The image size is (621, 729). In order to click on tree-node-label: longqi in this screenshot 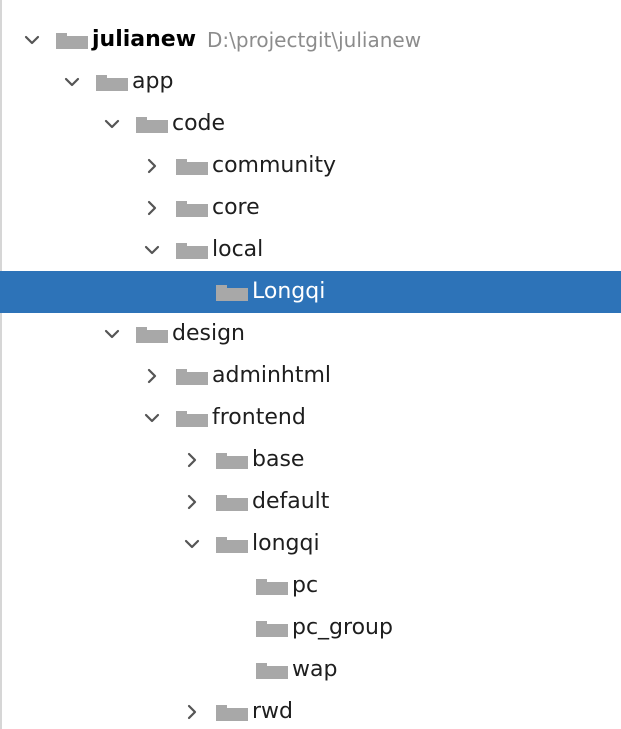, I will do `click(286, 543)`.